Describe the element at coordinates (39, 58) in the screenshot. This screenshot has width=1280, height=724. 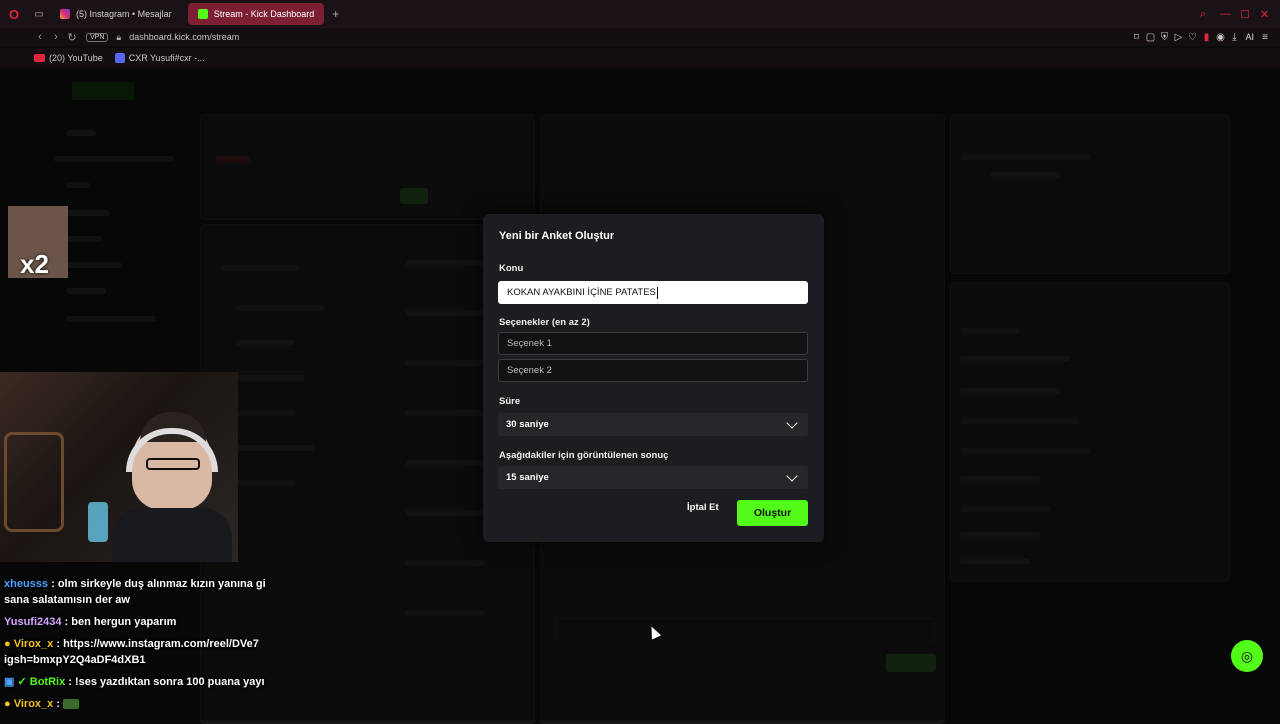
I see `youtube-icon` at that location.